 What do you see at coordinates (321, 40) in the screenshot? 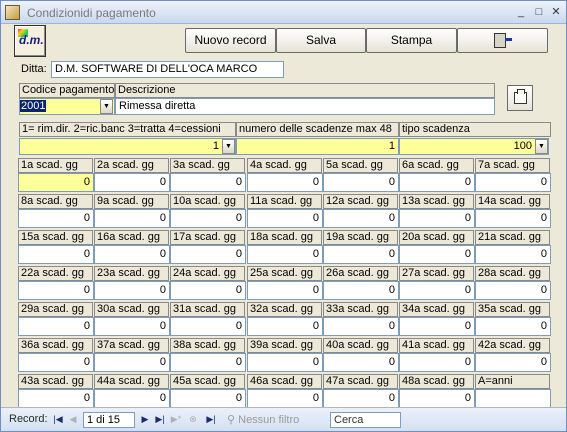
I see `save-button: Salva` at bounding box center [321, 40].